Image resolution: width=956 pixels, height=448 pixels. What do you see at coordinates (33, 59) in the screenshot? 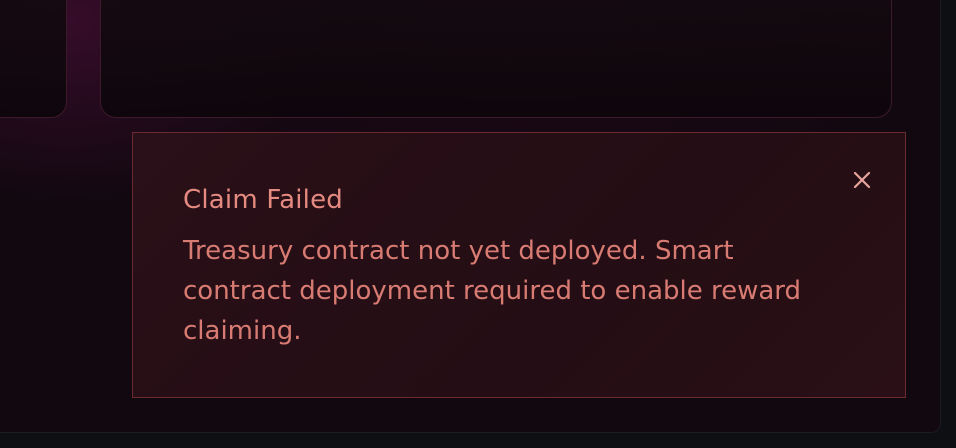
I see `stat-card-left` at bounding box center [33, 59].